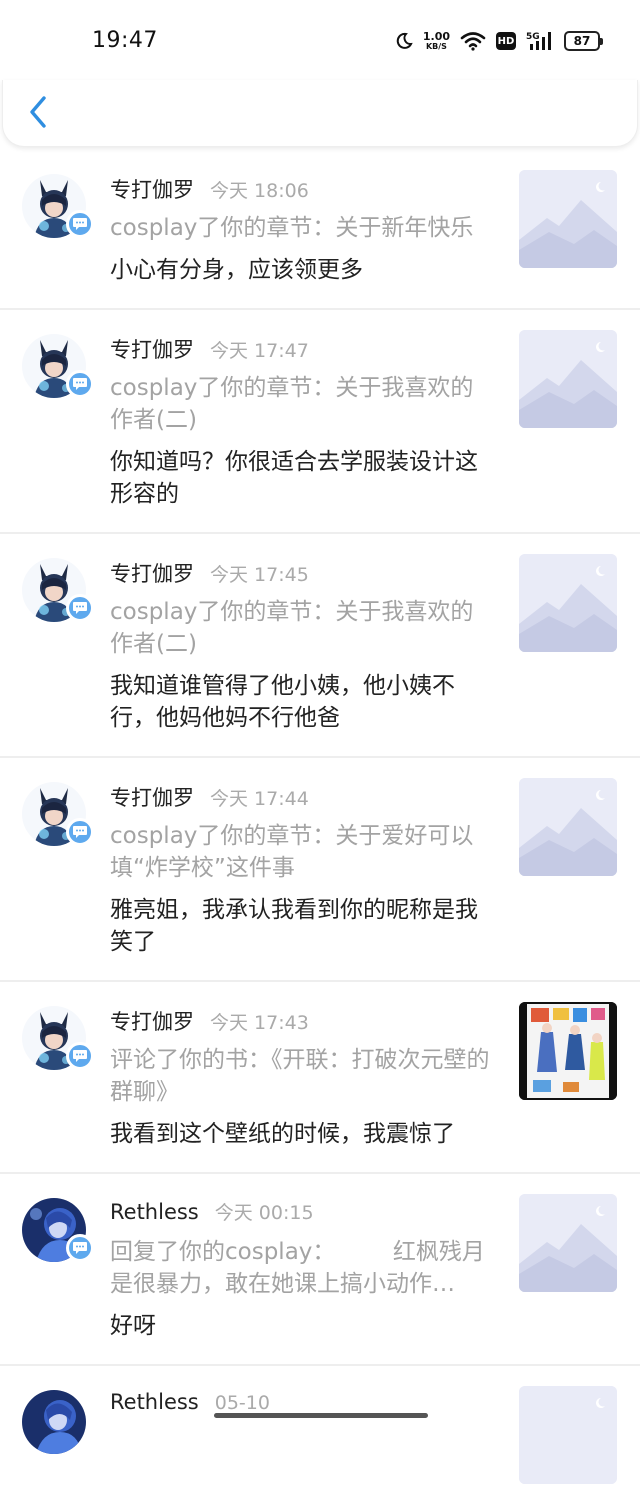 This screenshot has height=1486, width=640. I want to click on timestamp: 05-10, so click(242, 1403).